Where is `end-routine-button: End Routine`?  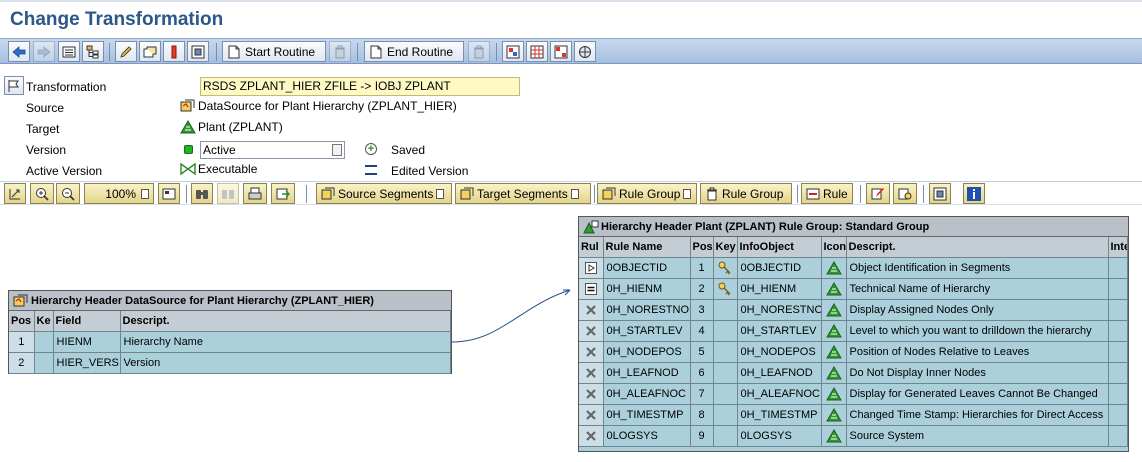
end-routine-button: End Routine is located at coordinates (414, 51).